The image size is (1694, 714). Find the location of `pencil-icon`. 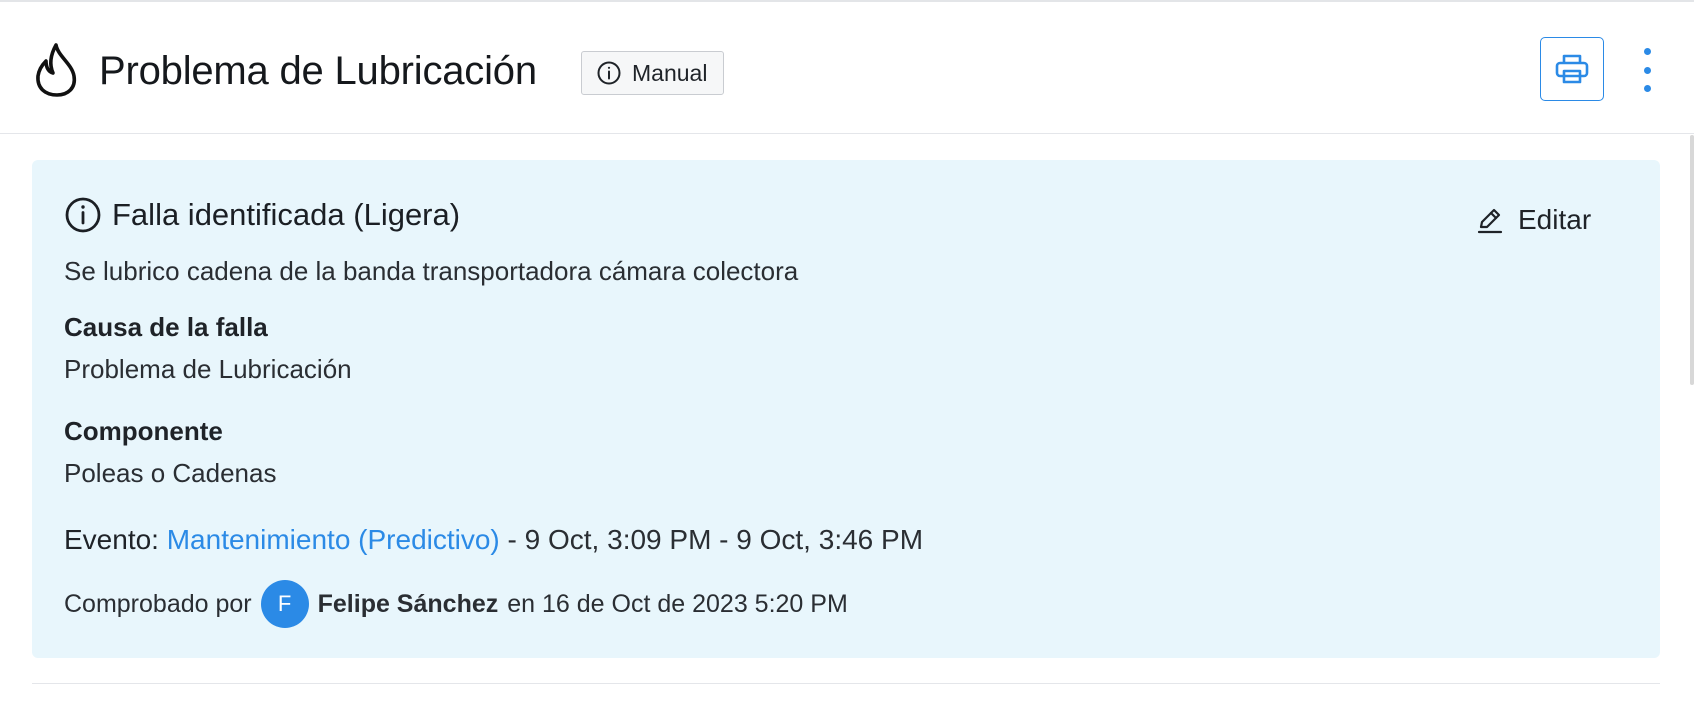

pencil-icon is located at coordinates (1490, 221).